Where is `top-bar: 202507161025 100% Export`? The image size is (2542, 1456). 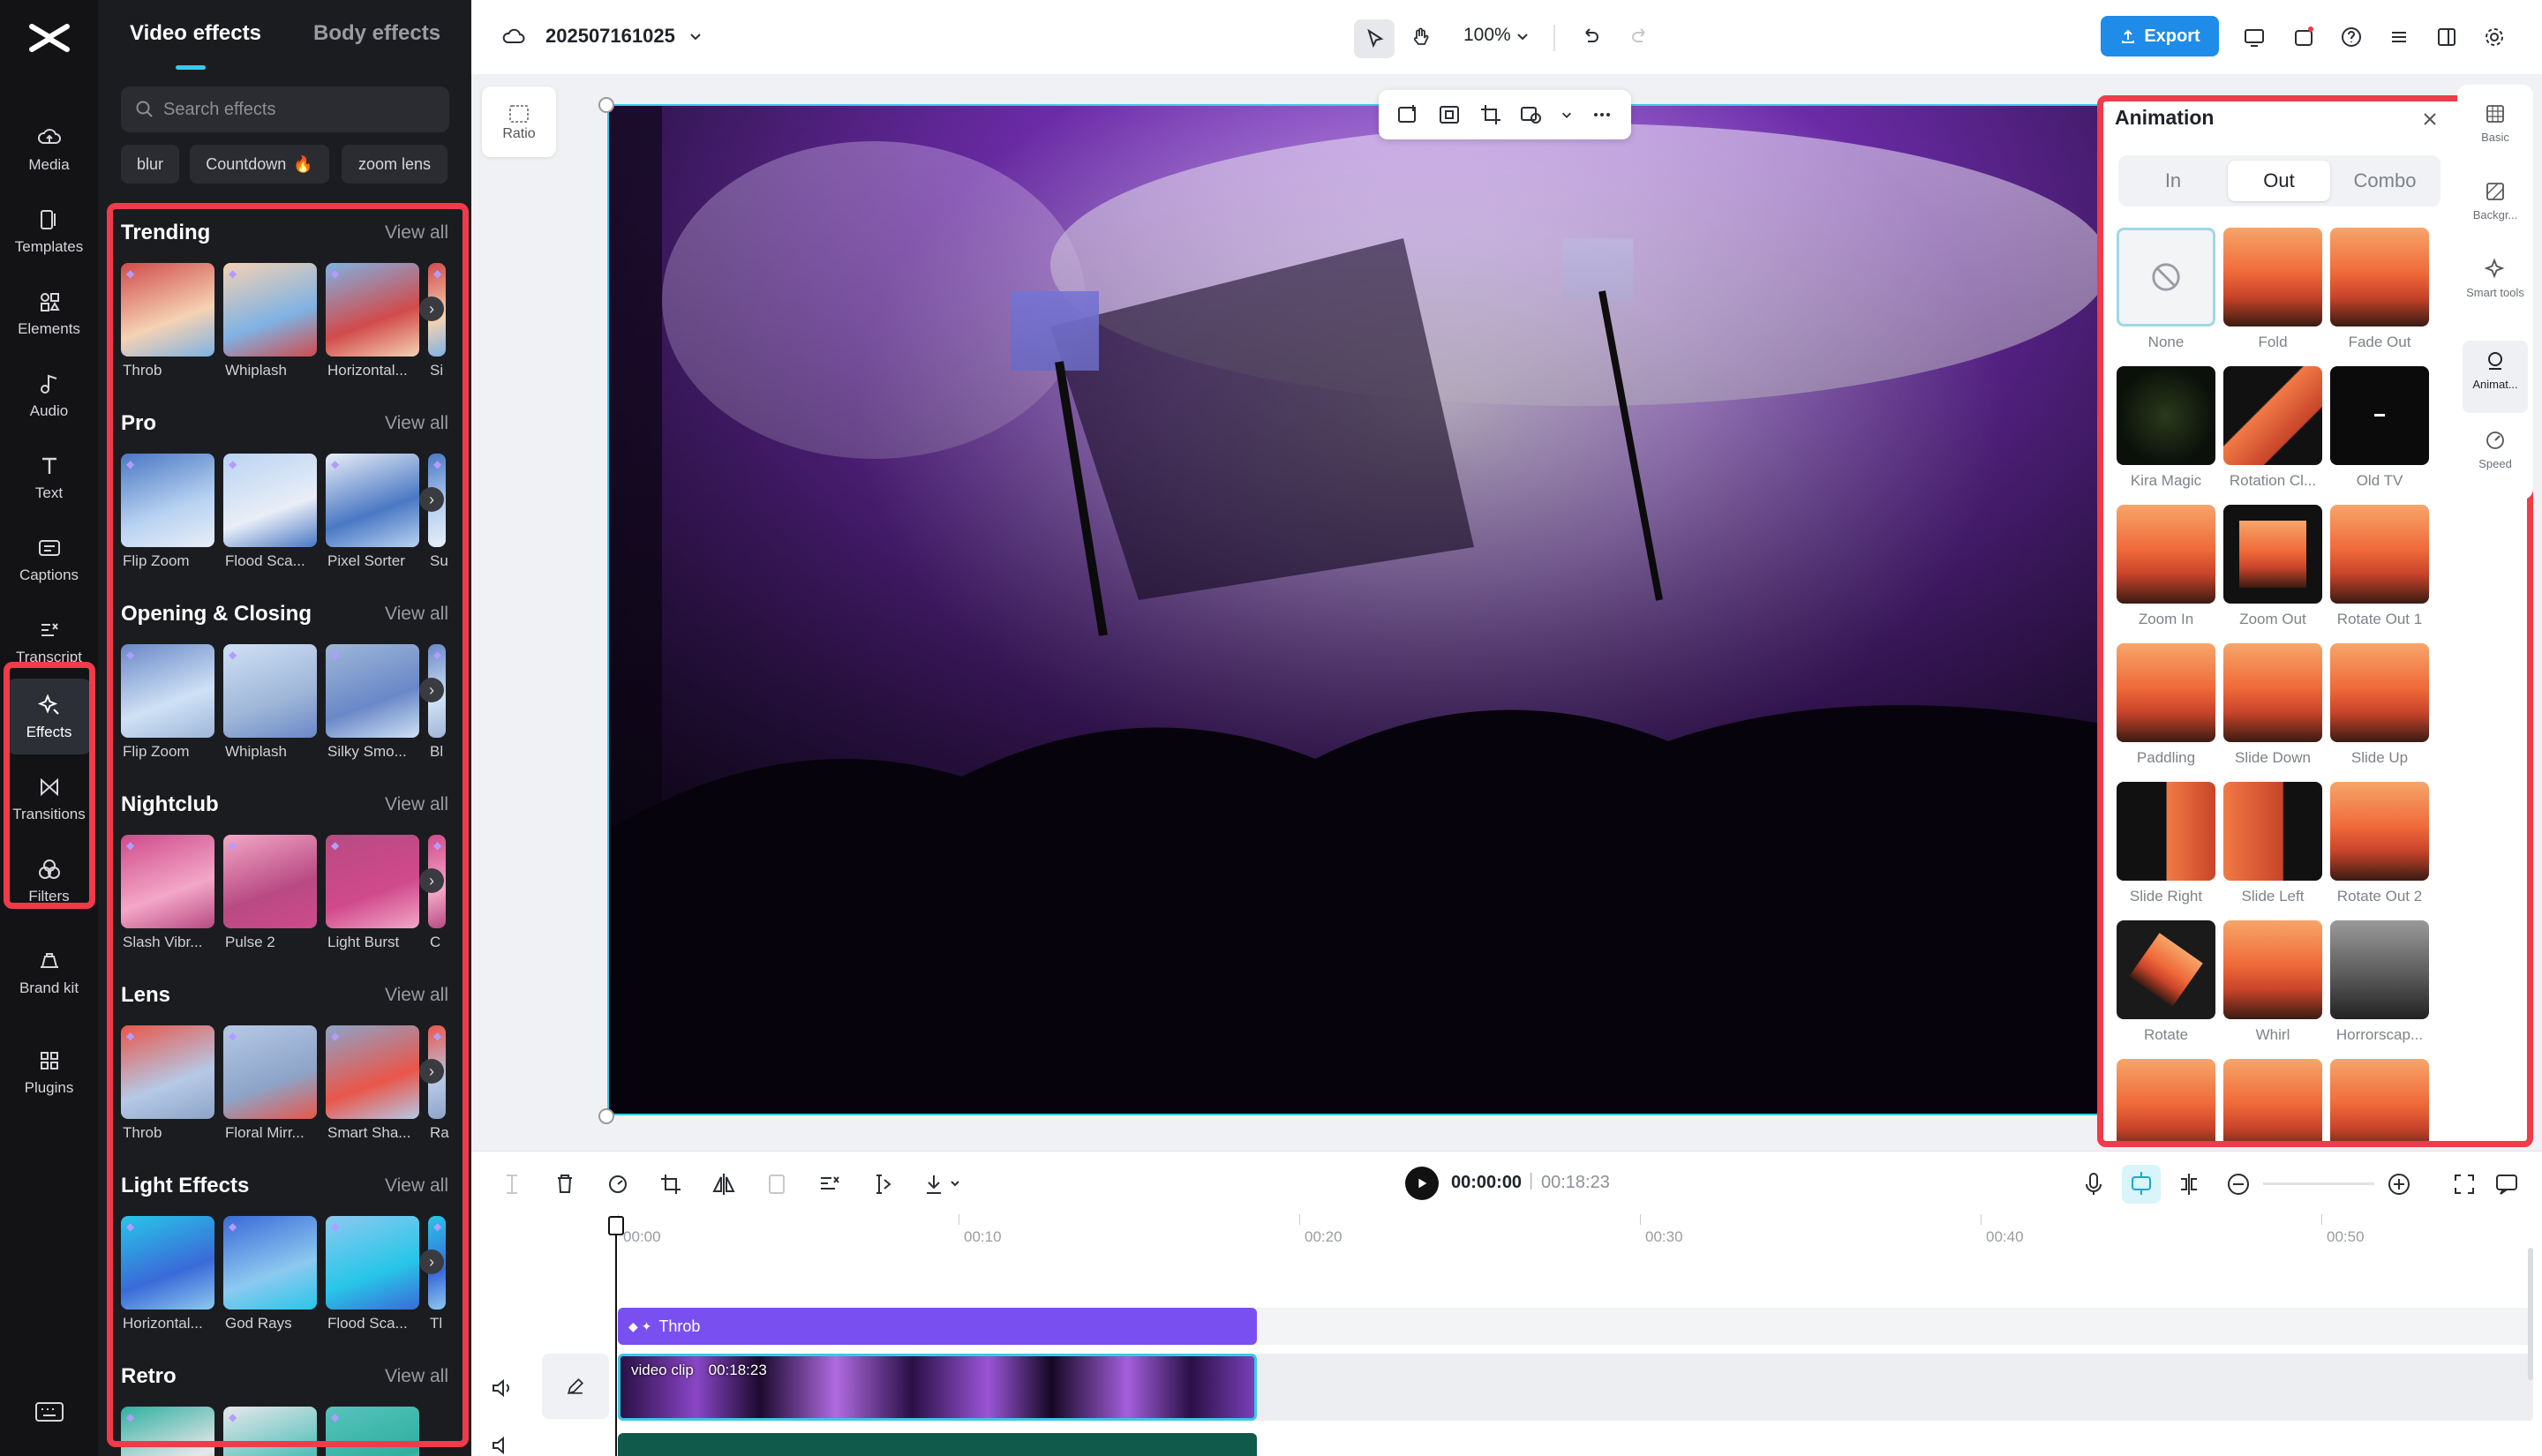
top-bar: 202507161025 100% Export is located at coordinates (1506, 37).